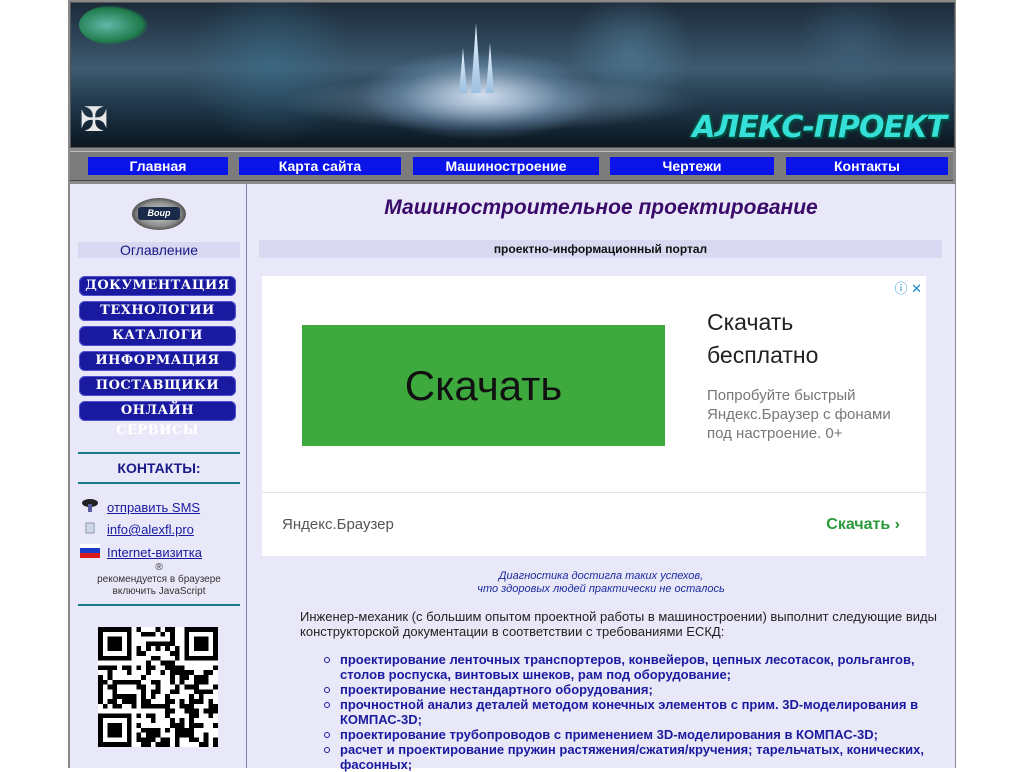 The image size is (1024, 772). What do you see at coordinates (157, 419) in the screenshot?
I see `menu-online-services: ОНЛАЙН СЕРВИСЫ` at bounding box center [157, 419].